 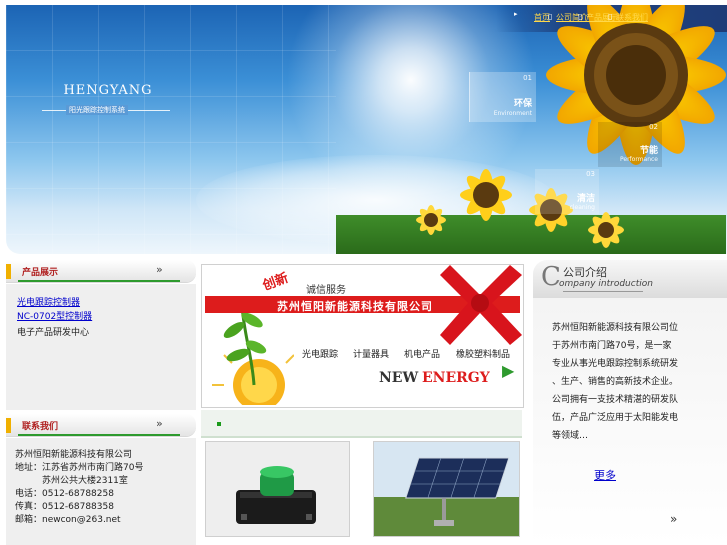 I want to click on promo-company-name: 苏州恒阳新能源科技有限公司, so click(x=355, y=306).